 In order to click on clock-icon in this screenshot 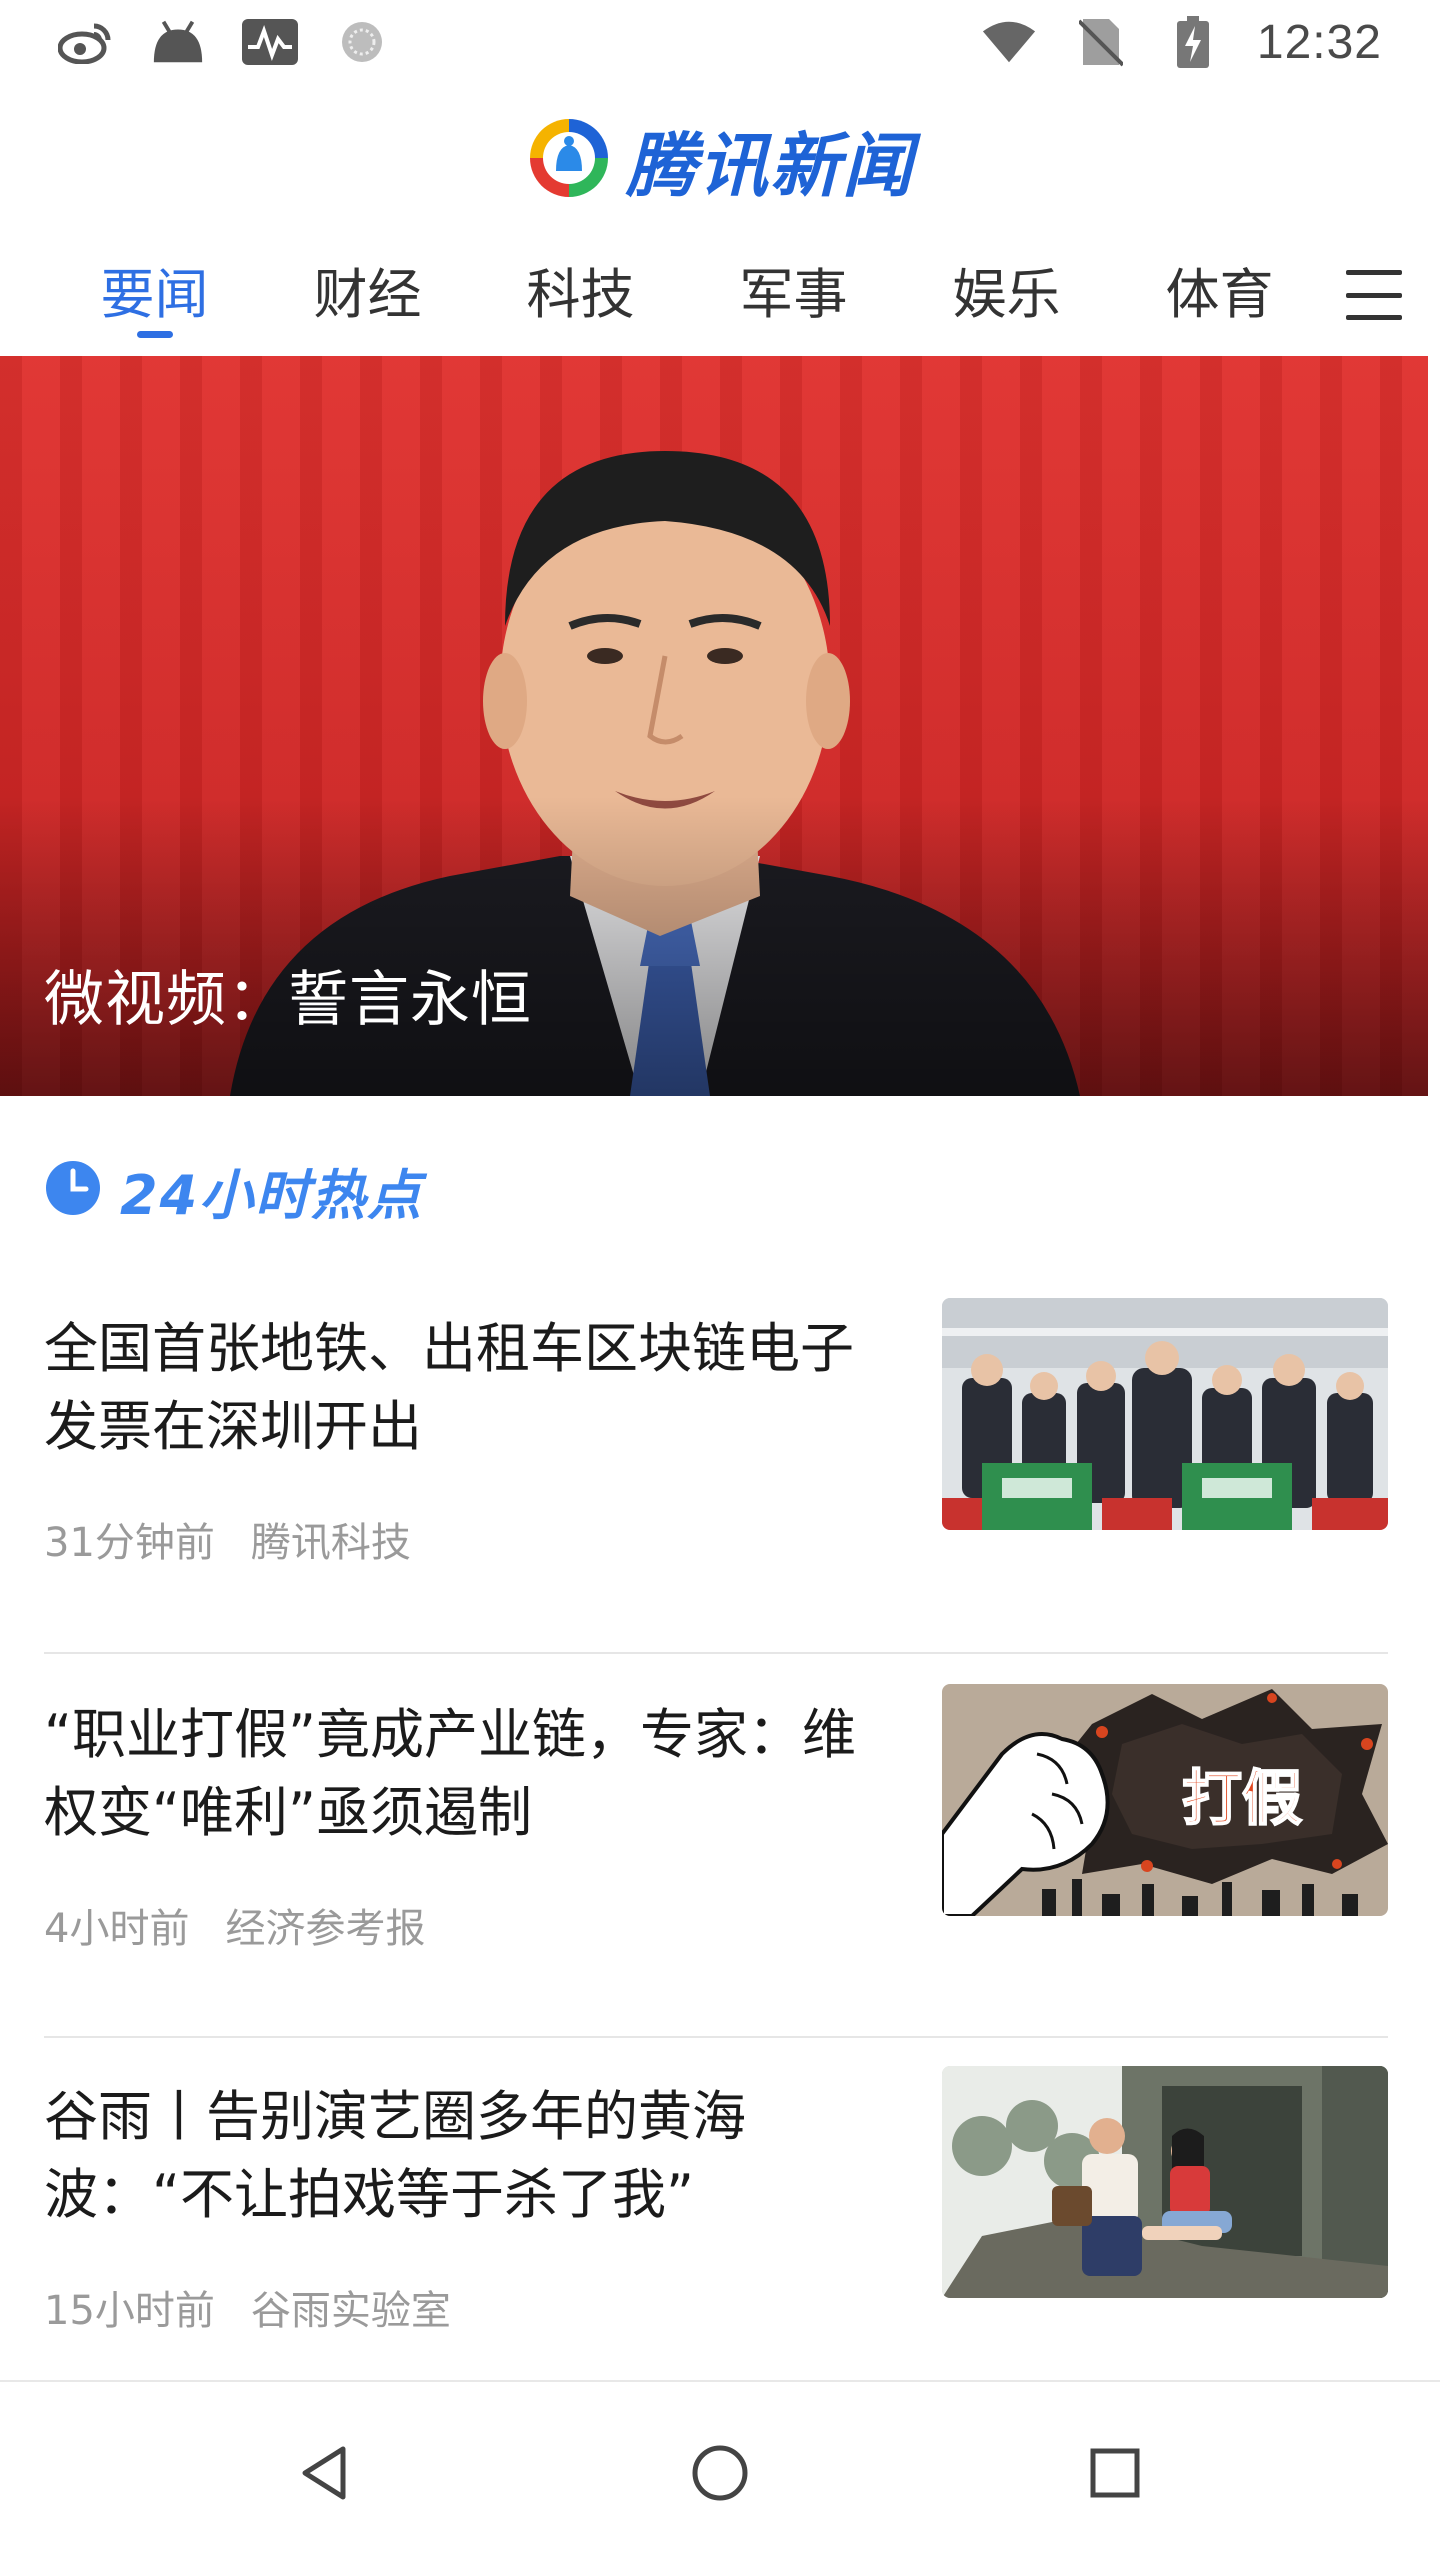, I will do `click(73, 1190)`.